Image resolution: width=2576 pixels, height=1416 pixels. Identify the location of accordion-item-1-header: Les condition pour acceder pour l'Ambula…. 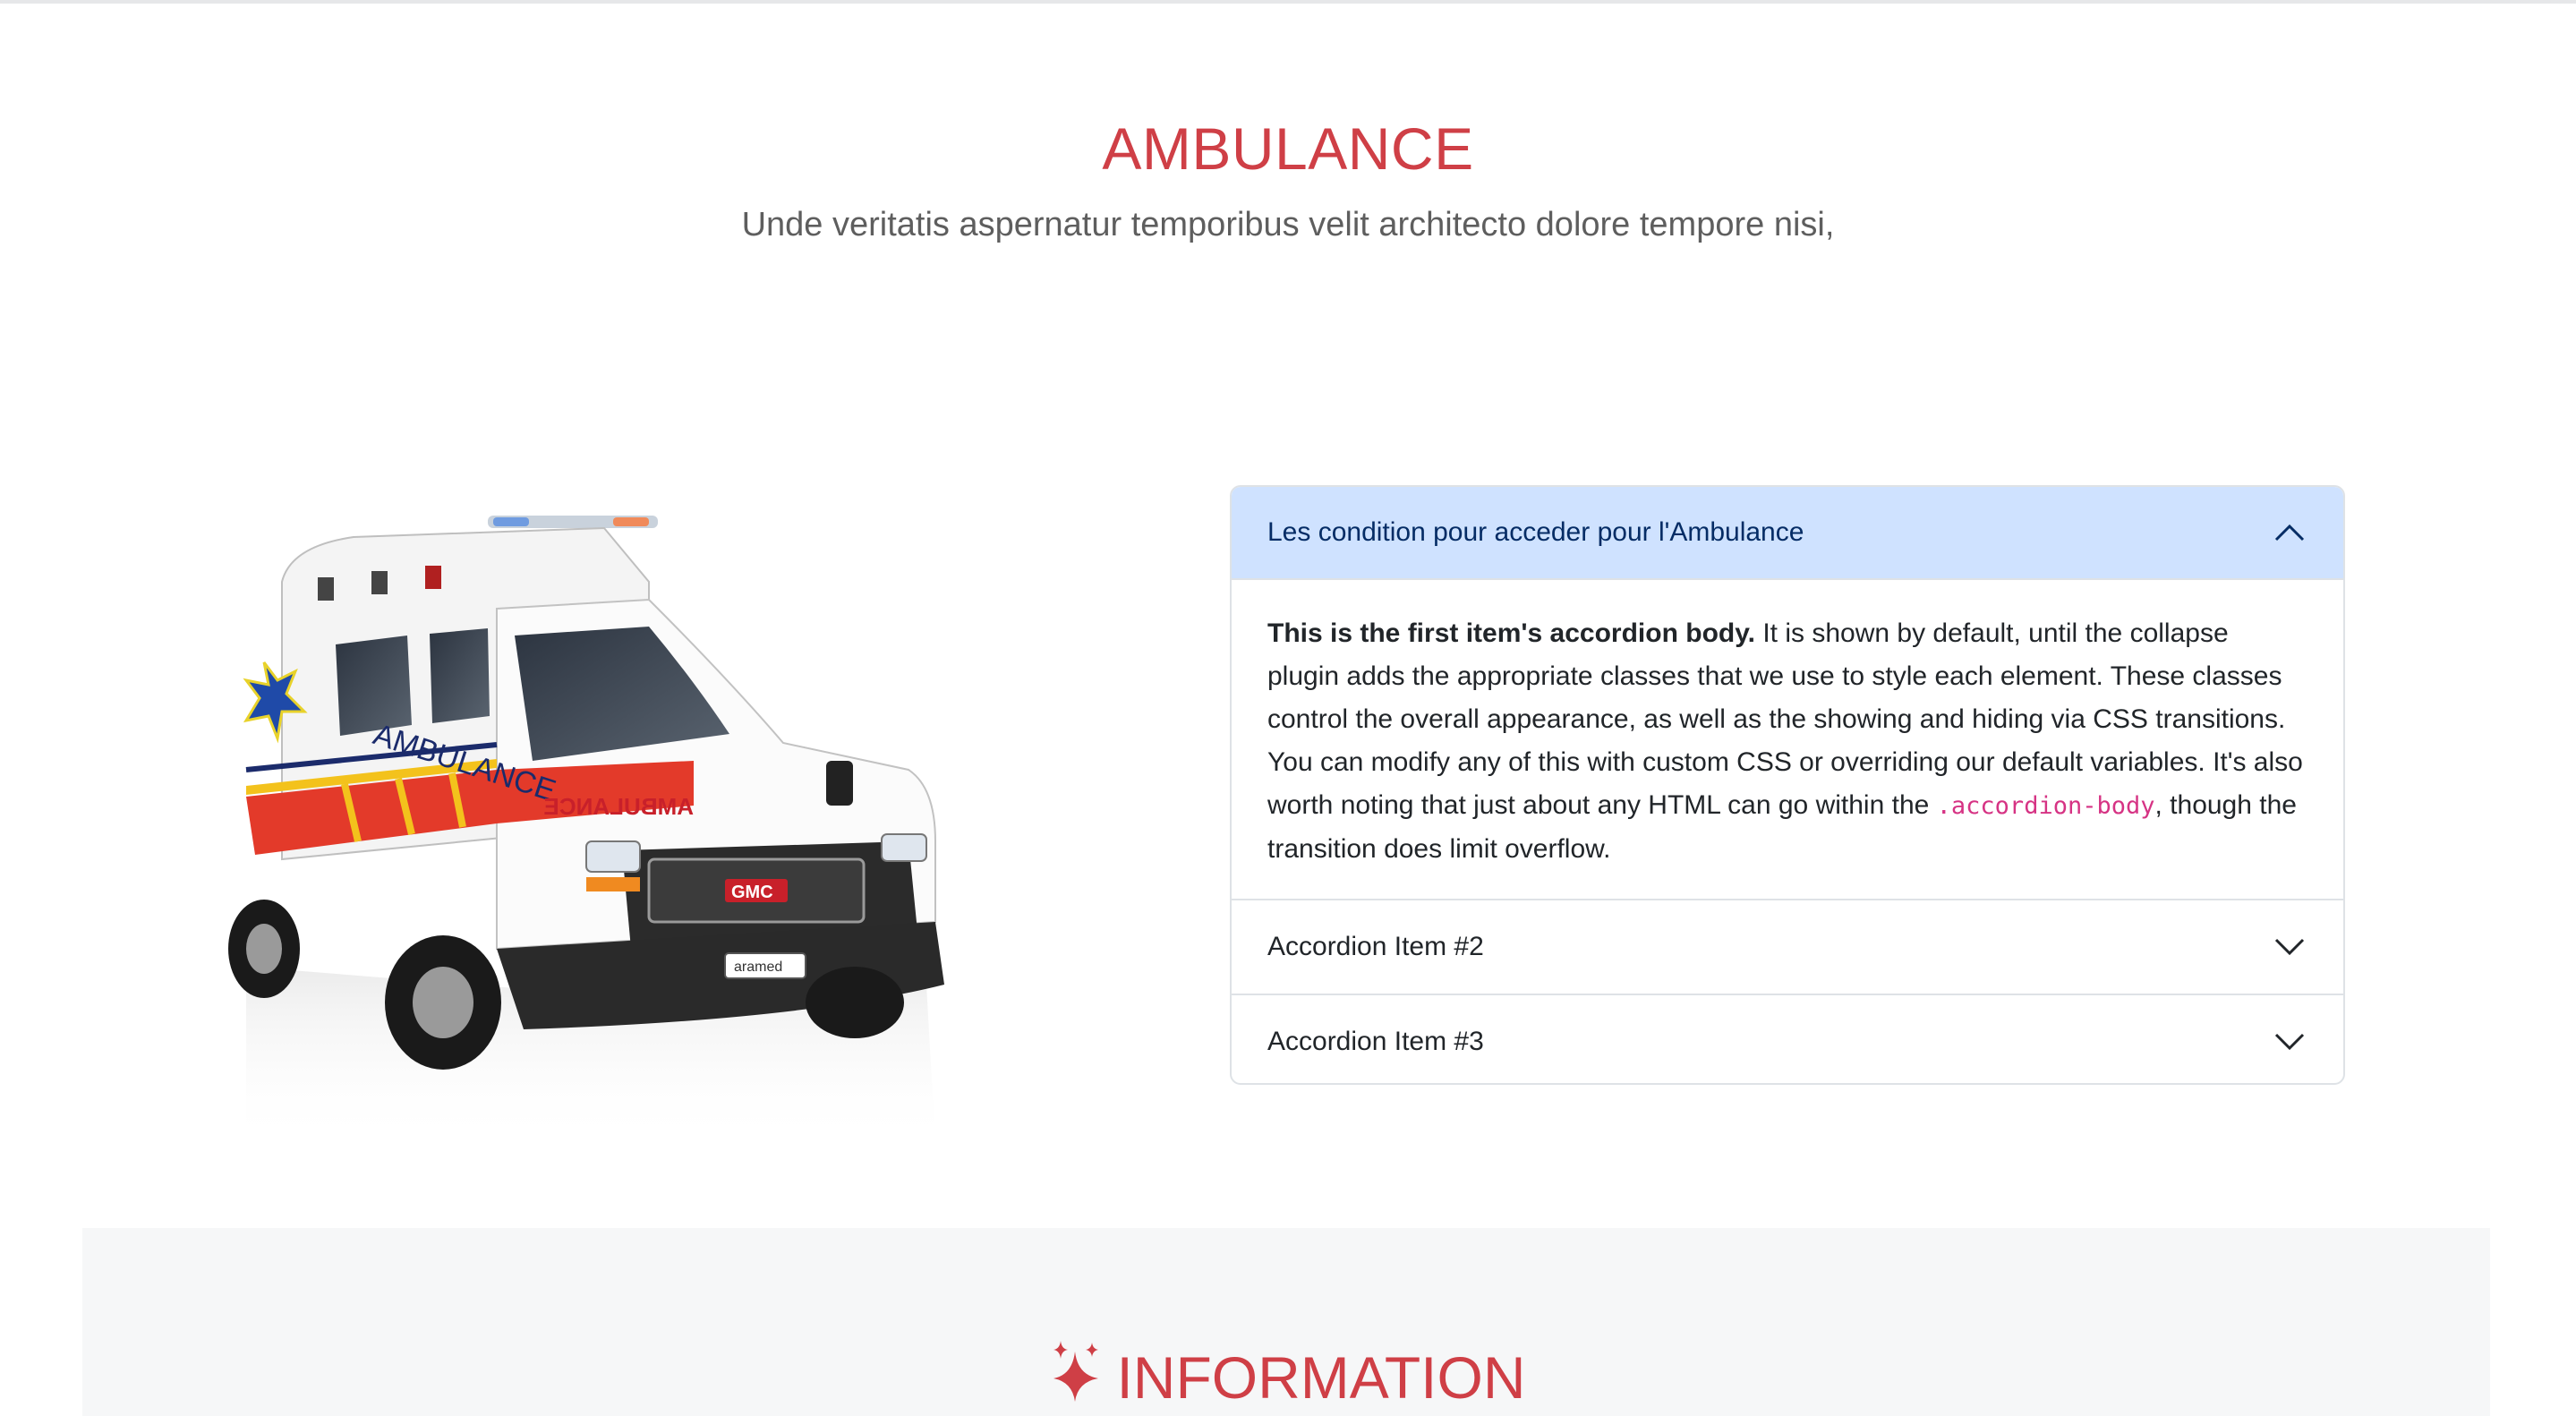
(1787, 533).